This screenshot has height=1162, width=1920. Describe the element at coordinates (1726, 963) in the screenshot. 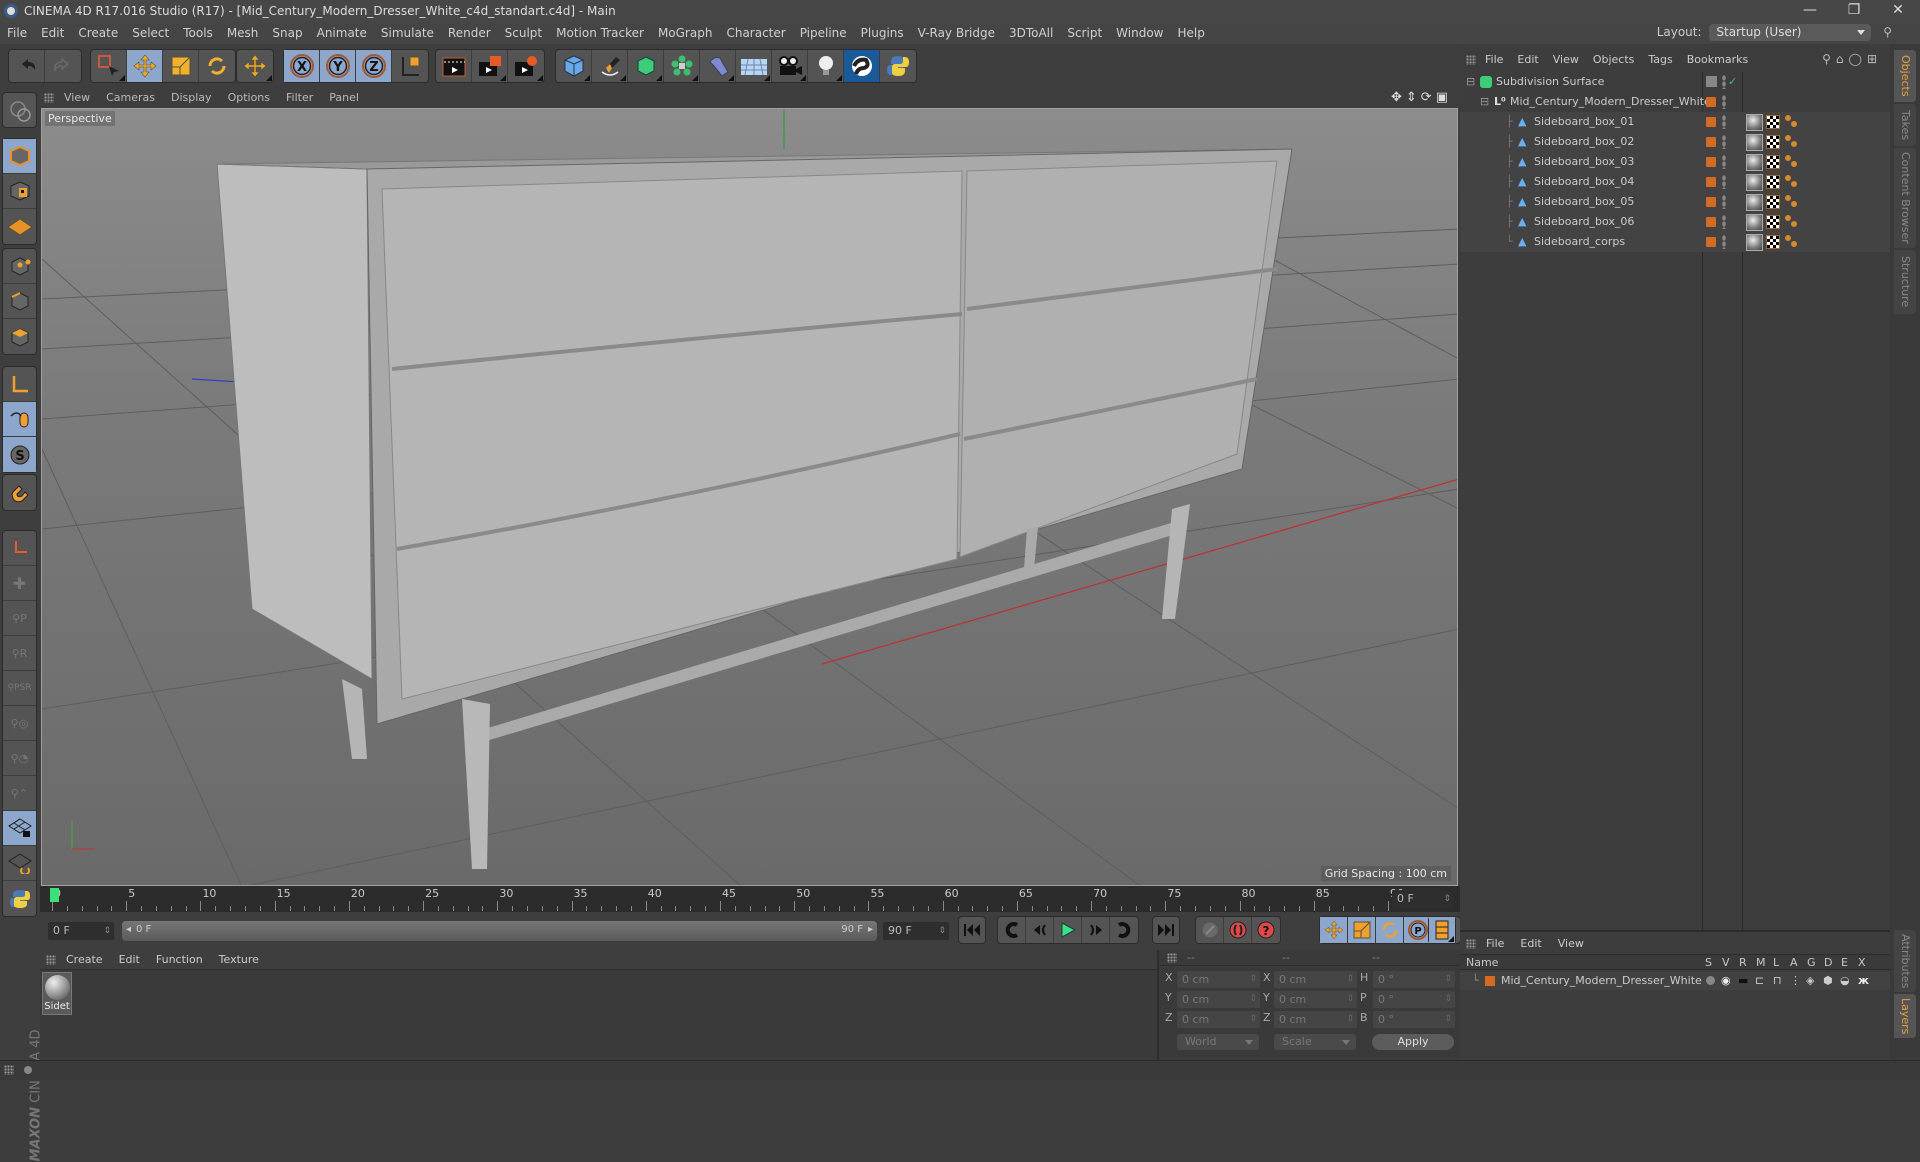

I see `column-visible: V` at that location.